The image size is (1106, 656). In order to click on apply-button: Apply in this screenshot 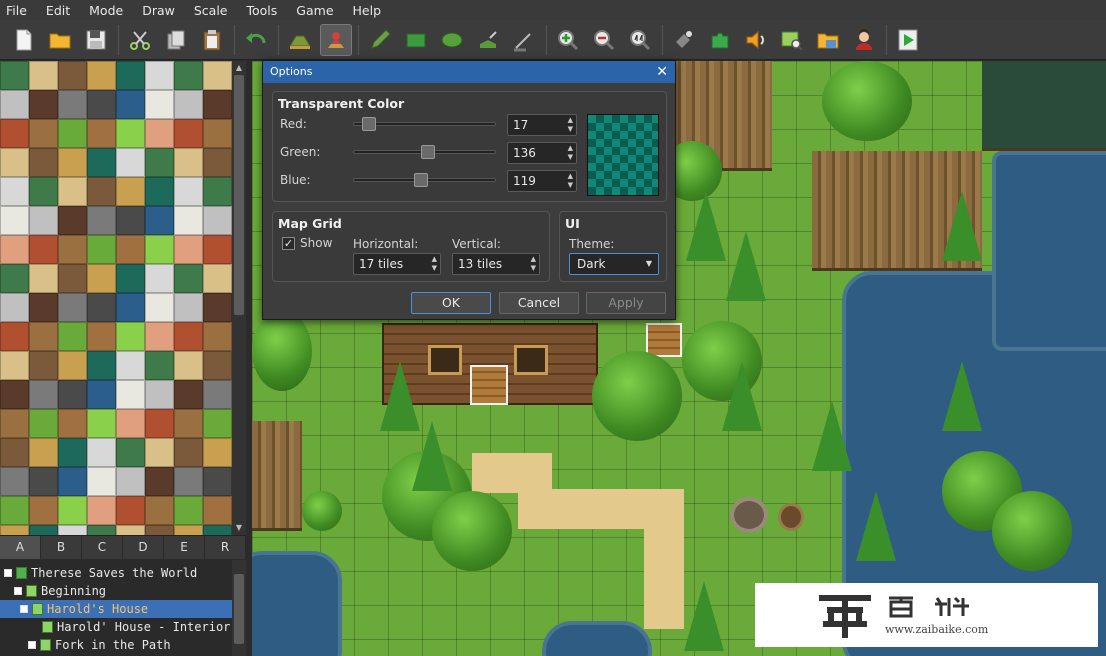, I will do `click(626, 303)`.